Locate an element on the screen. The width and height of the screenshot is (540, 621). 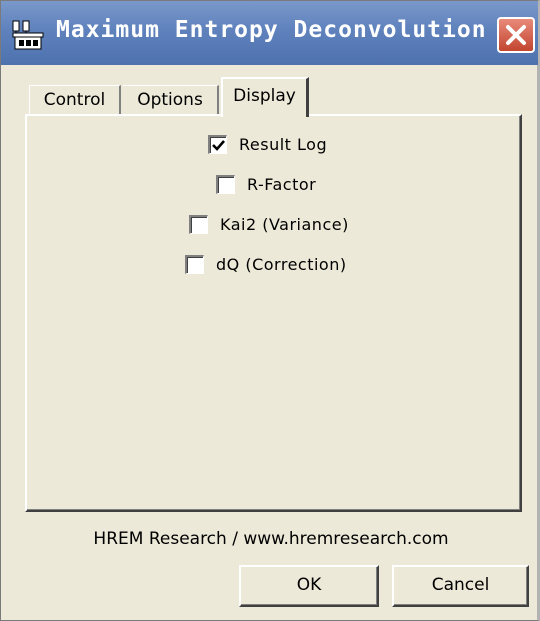
tab-label: Options is located at coordinates (170, 100).